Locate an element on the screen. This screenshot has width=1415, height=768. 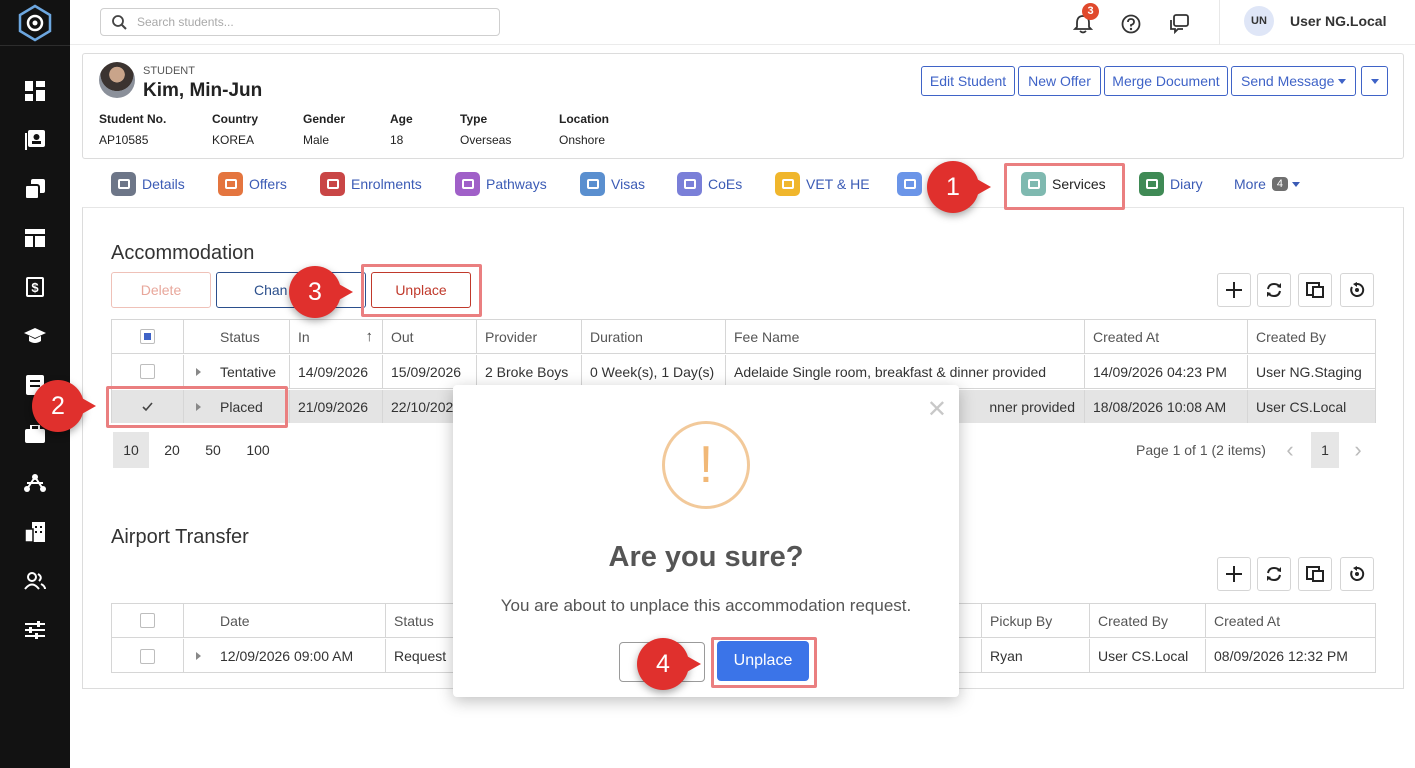
user-avatar: UN is located at coordinates (1259, 21).